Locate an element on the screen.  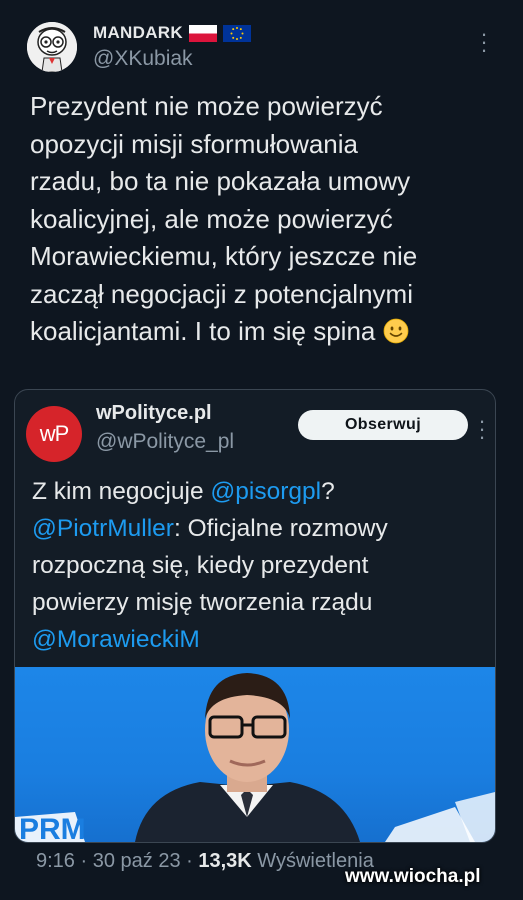
quoted-line-5: @MorawieckiM is located at coordinates (259, 639).